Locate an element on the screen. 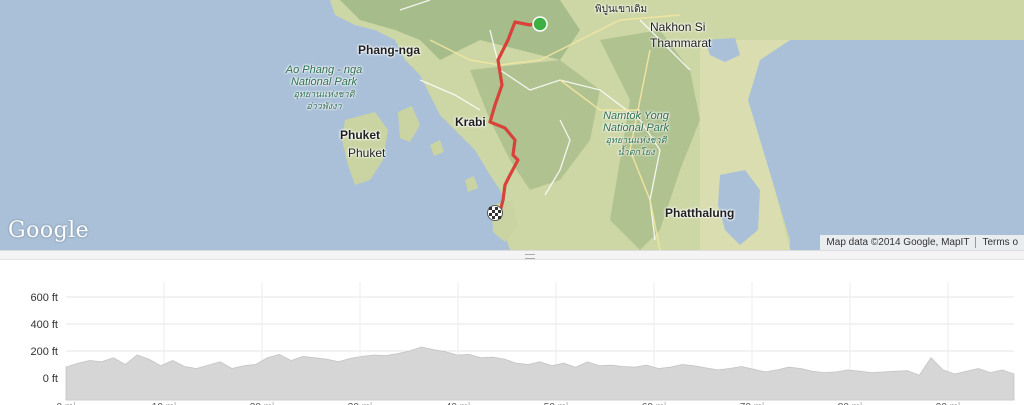  label-ao-phang-nga-line2: National Park is located at coordinates (324, 82).